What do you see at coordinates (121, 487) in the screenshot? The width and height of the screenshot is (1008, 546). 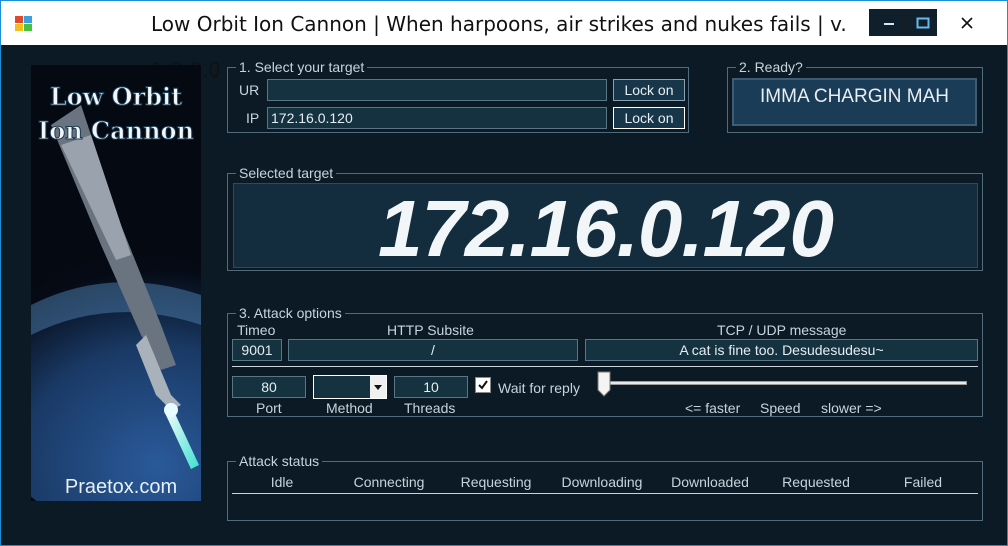 I see `banner-site: Praetox.com` at bounding box center [121, 487].